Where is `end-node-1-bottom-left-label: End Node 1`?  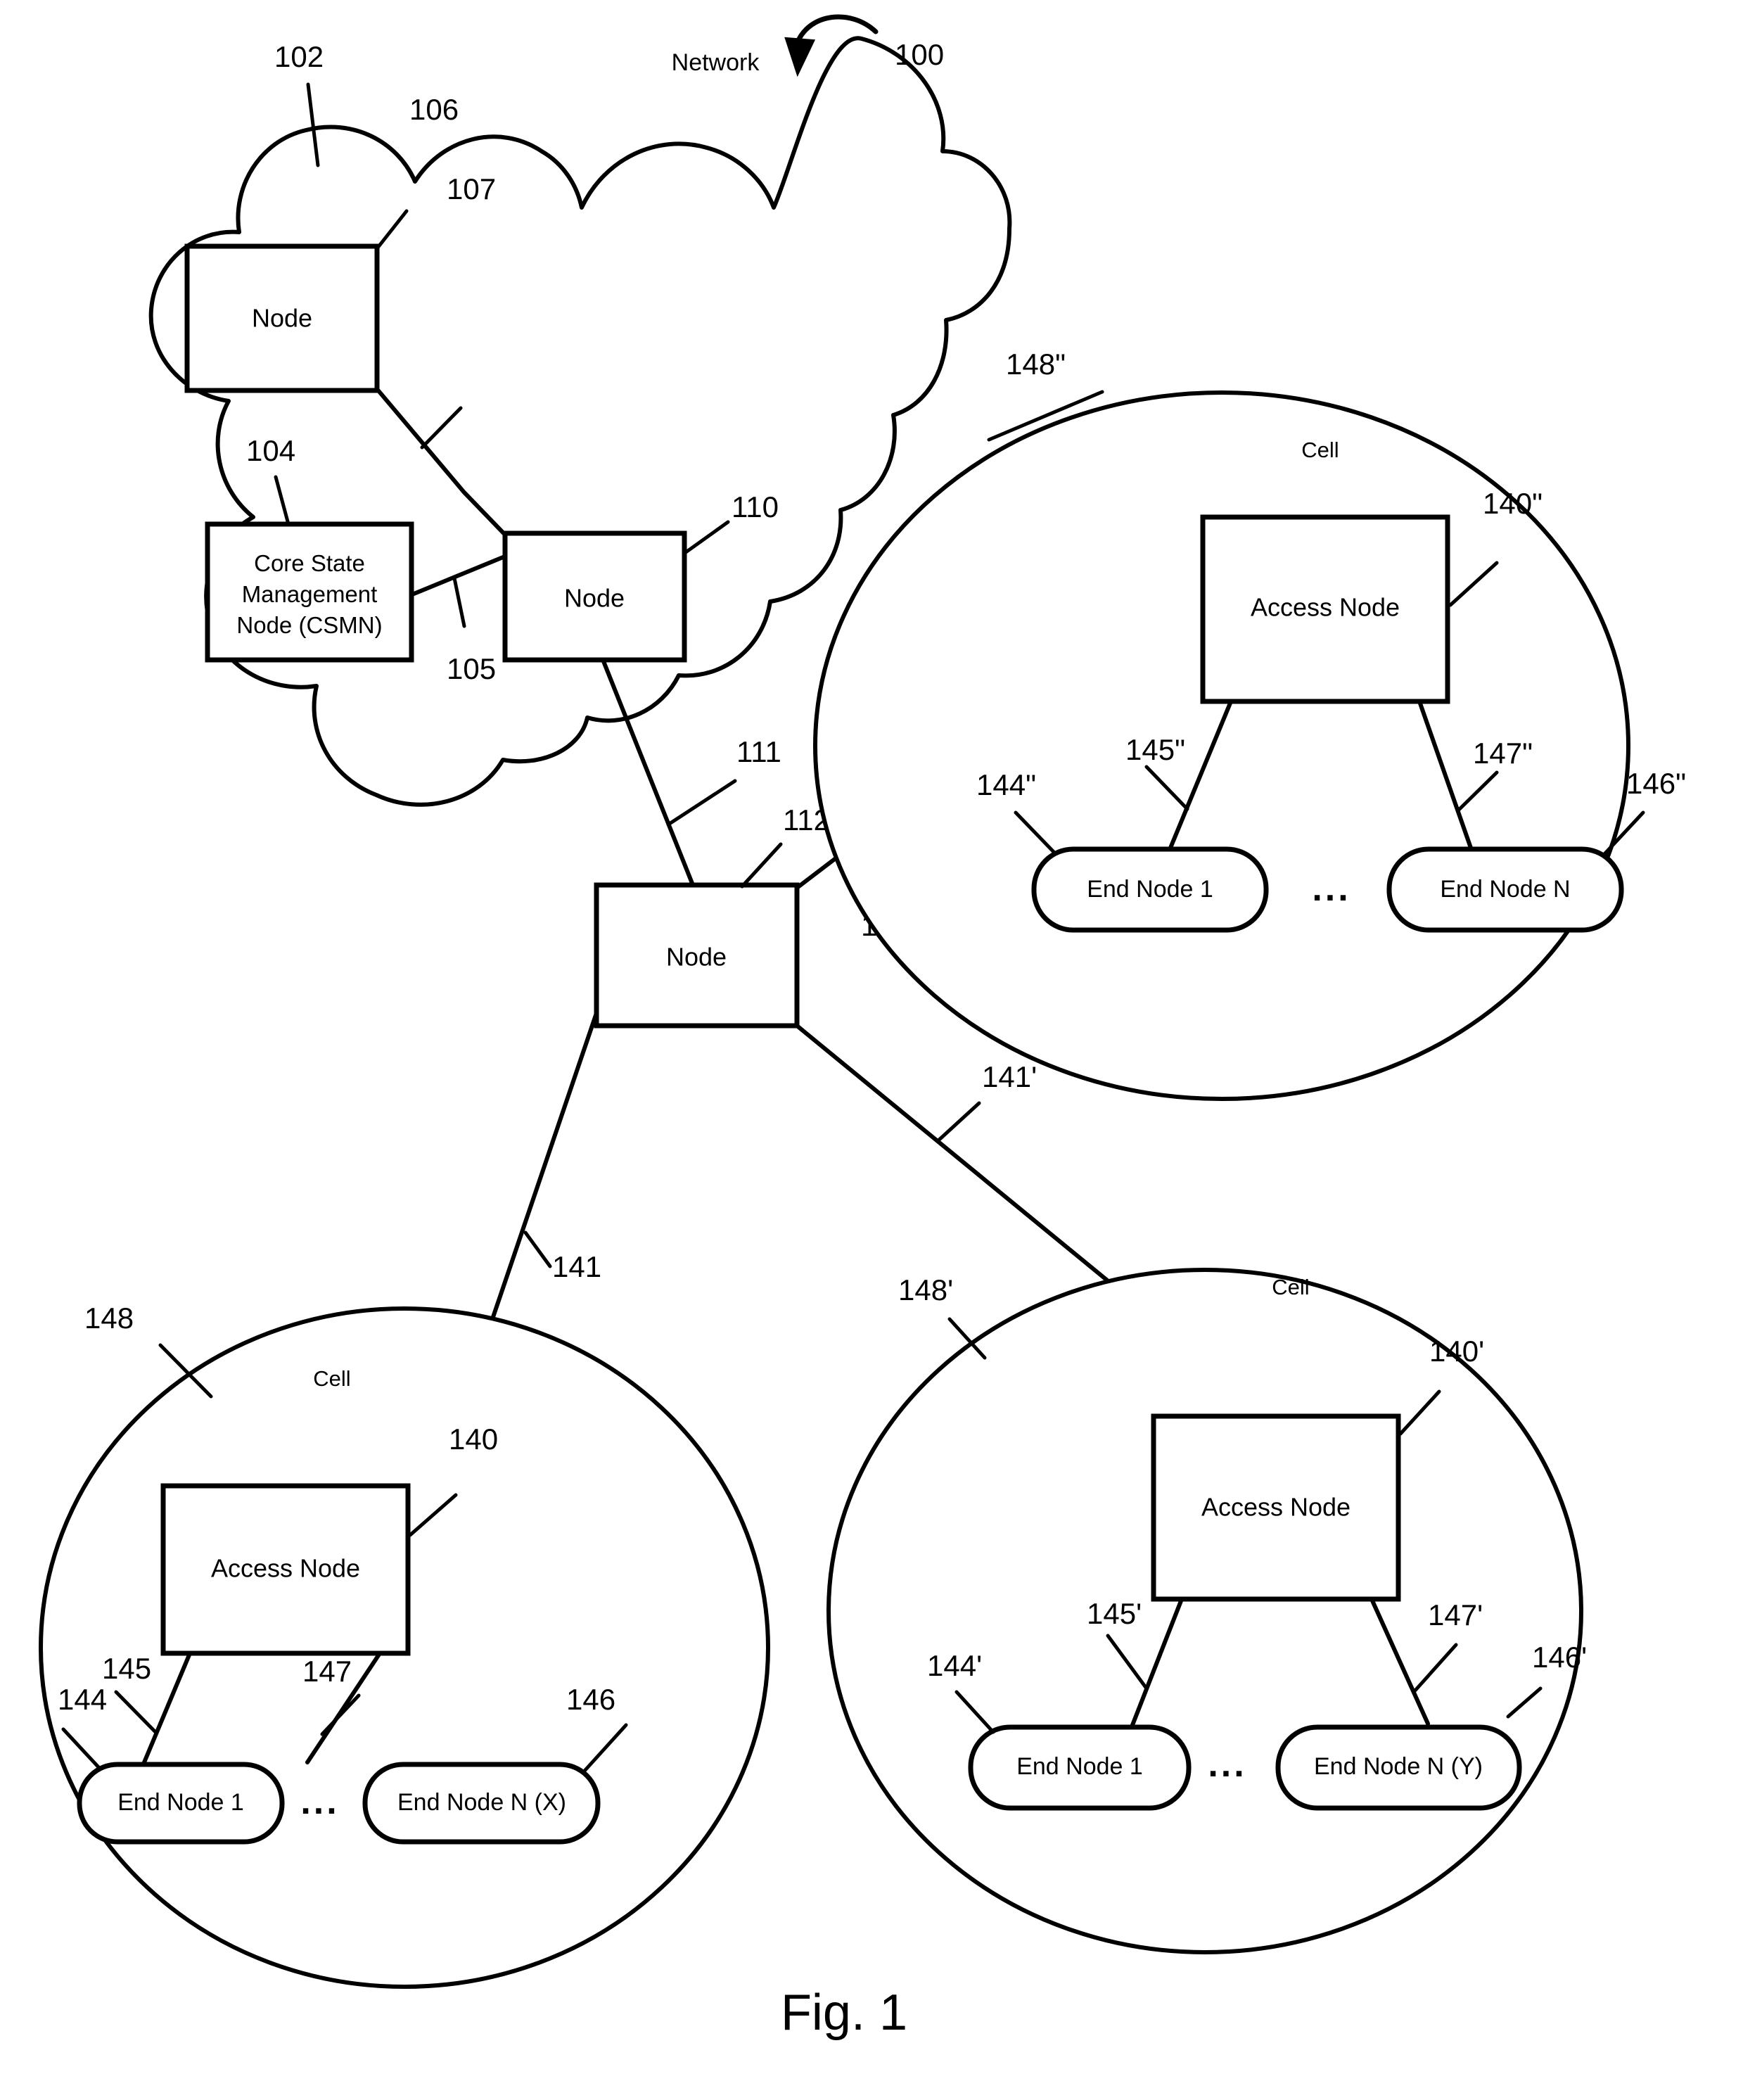 end-node-1-bottom-left-label: End Node 1 is located at coordinates (180, 1803).